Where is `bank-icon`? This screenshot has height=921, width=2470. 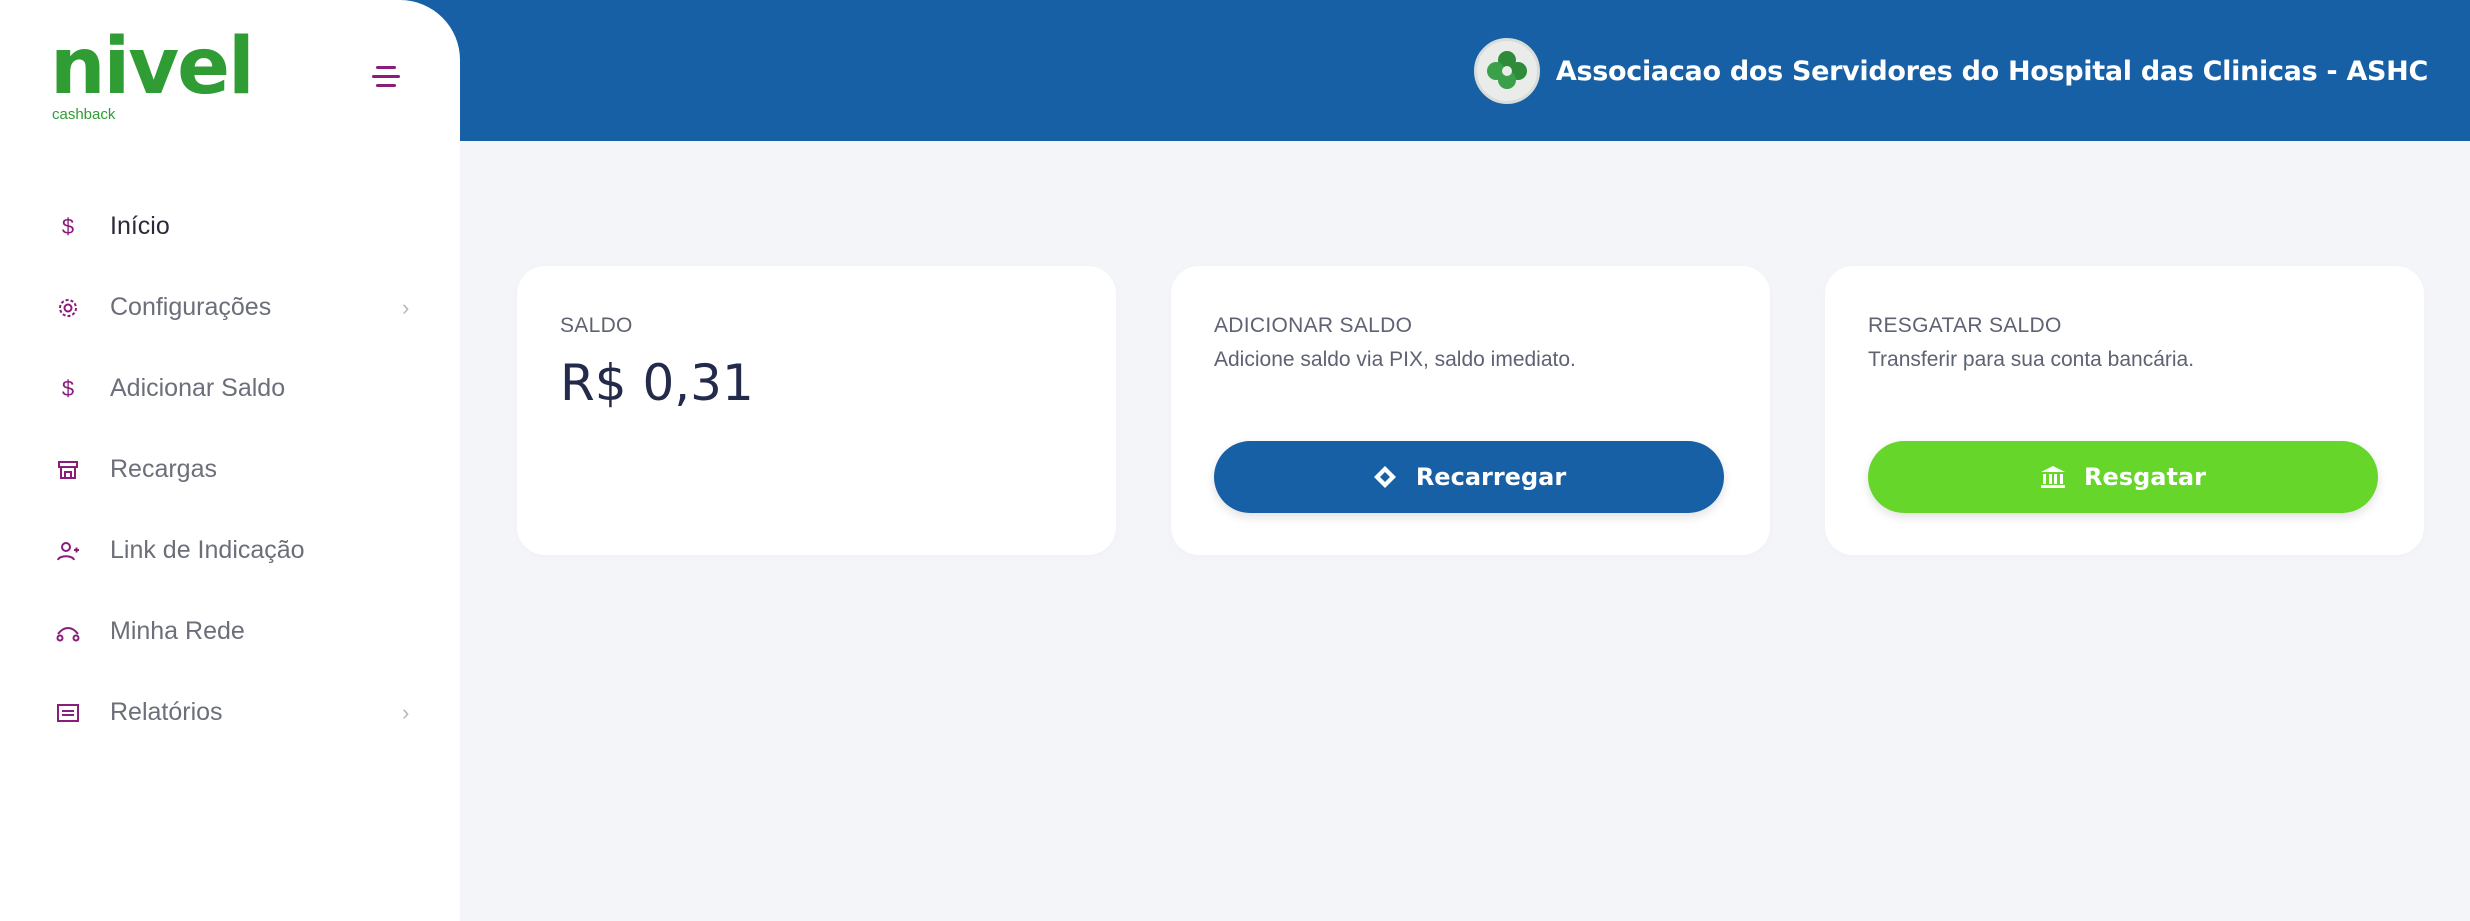 bank-icon is located at coordinates (2053, 477).